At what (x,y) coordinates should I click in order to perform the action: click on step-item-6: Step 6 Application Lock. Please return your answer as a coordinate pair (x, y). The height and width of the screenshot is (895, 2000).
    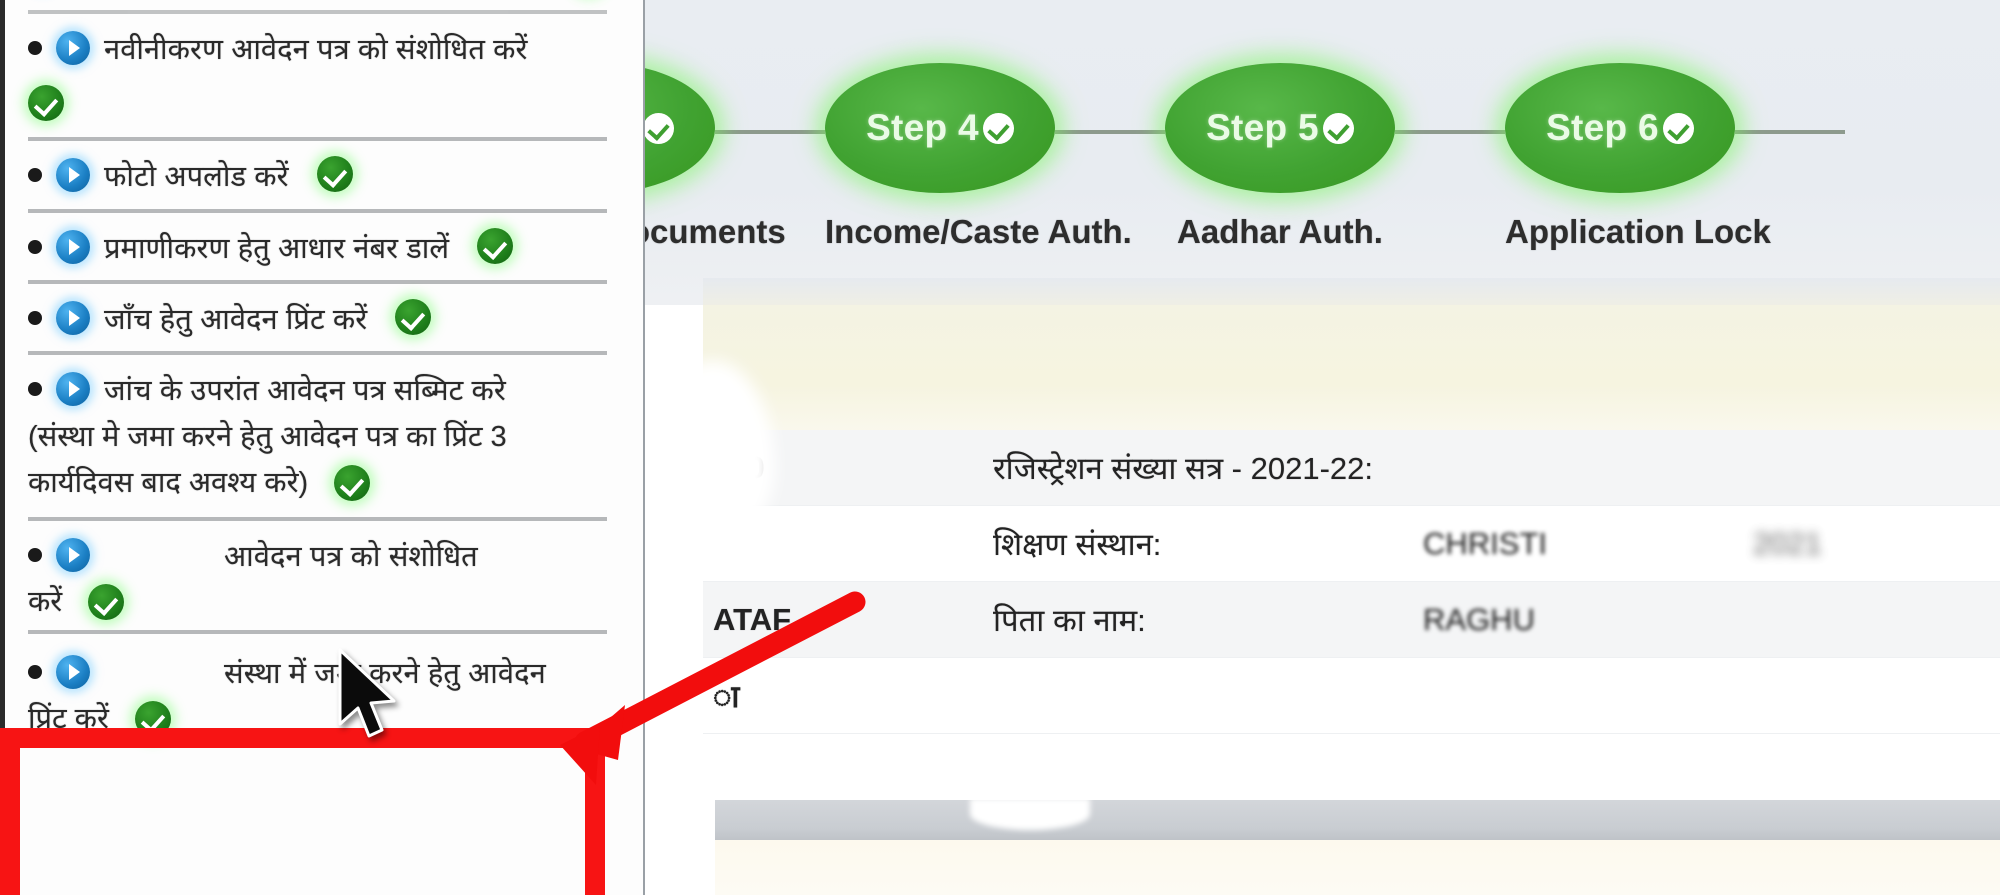
    Looking at the image, I should click on (1638, 157).